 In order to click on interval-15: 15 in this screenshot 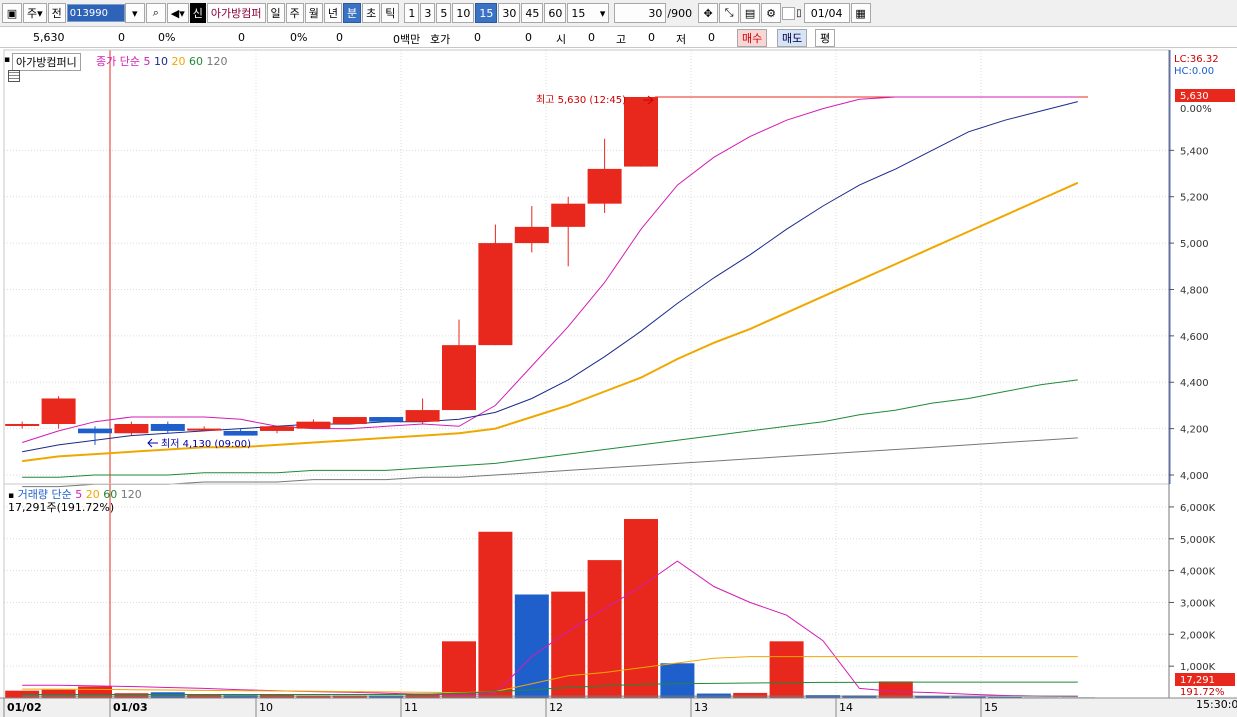, I will do `click(486, 13)`.